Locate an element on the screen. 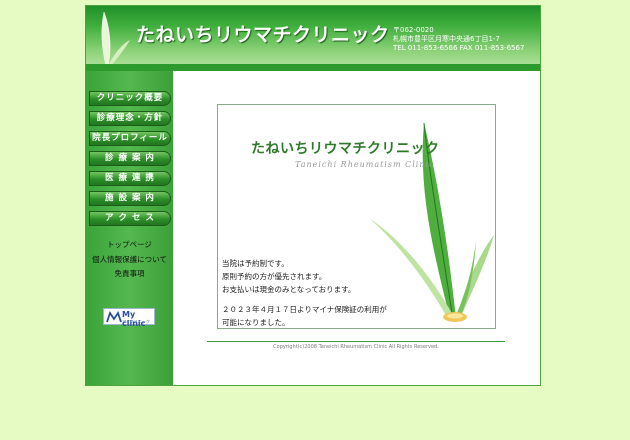 The width and height of the screenshot is (630, 440). address-postal: 〒062-0020 is located at coordinates (413, 30).